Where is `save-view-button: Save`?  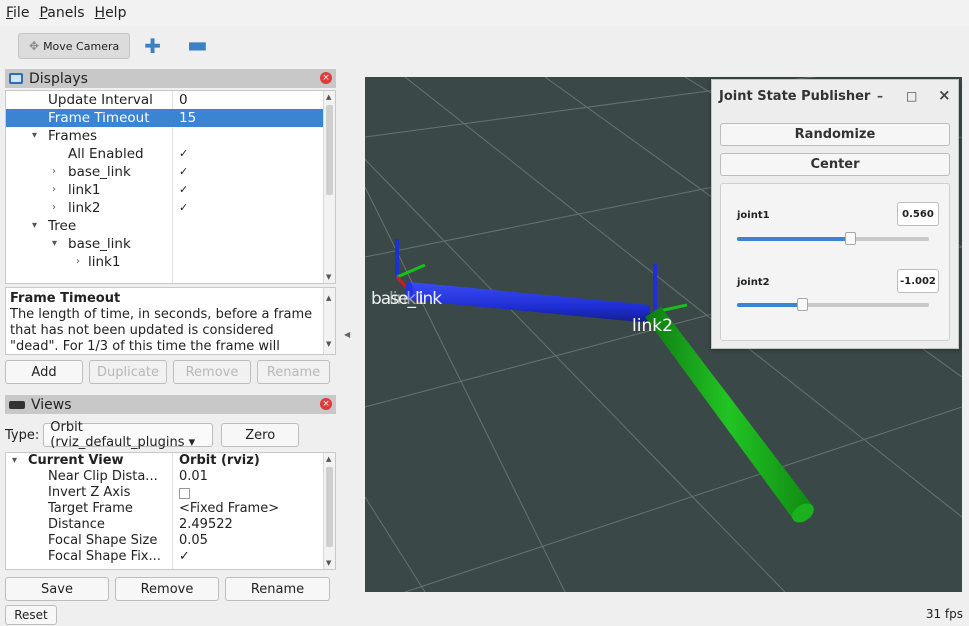 save-view-button: Save is located at coordinates (57, 589).